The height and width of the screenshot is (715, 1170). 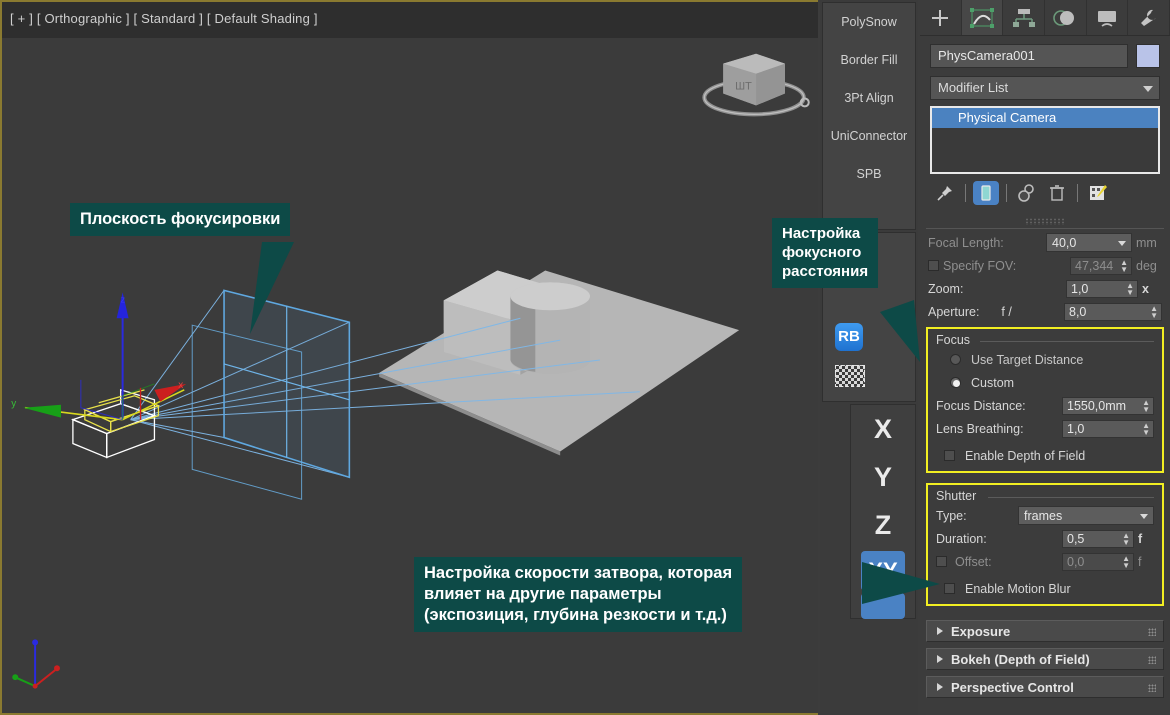 What do you see at coordinates (901, 583) in the screenshot?
I see `callout-tail-shutter` at bounding box center [901, 583].